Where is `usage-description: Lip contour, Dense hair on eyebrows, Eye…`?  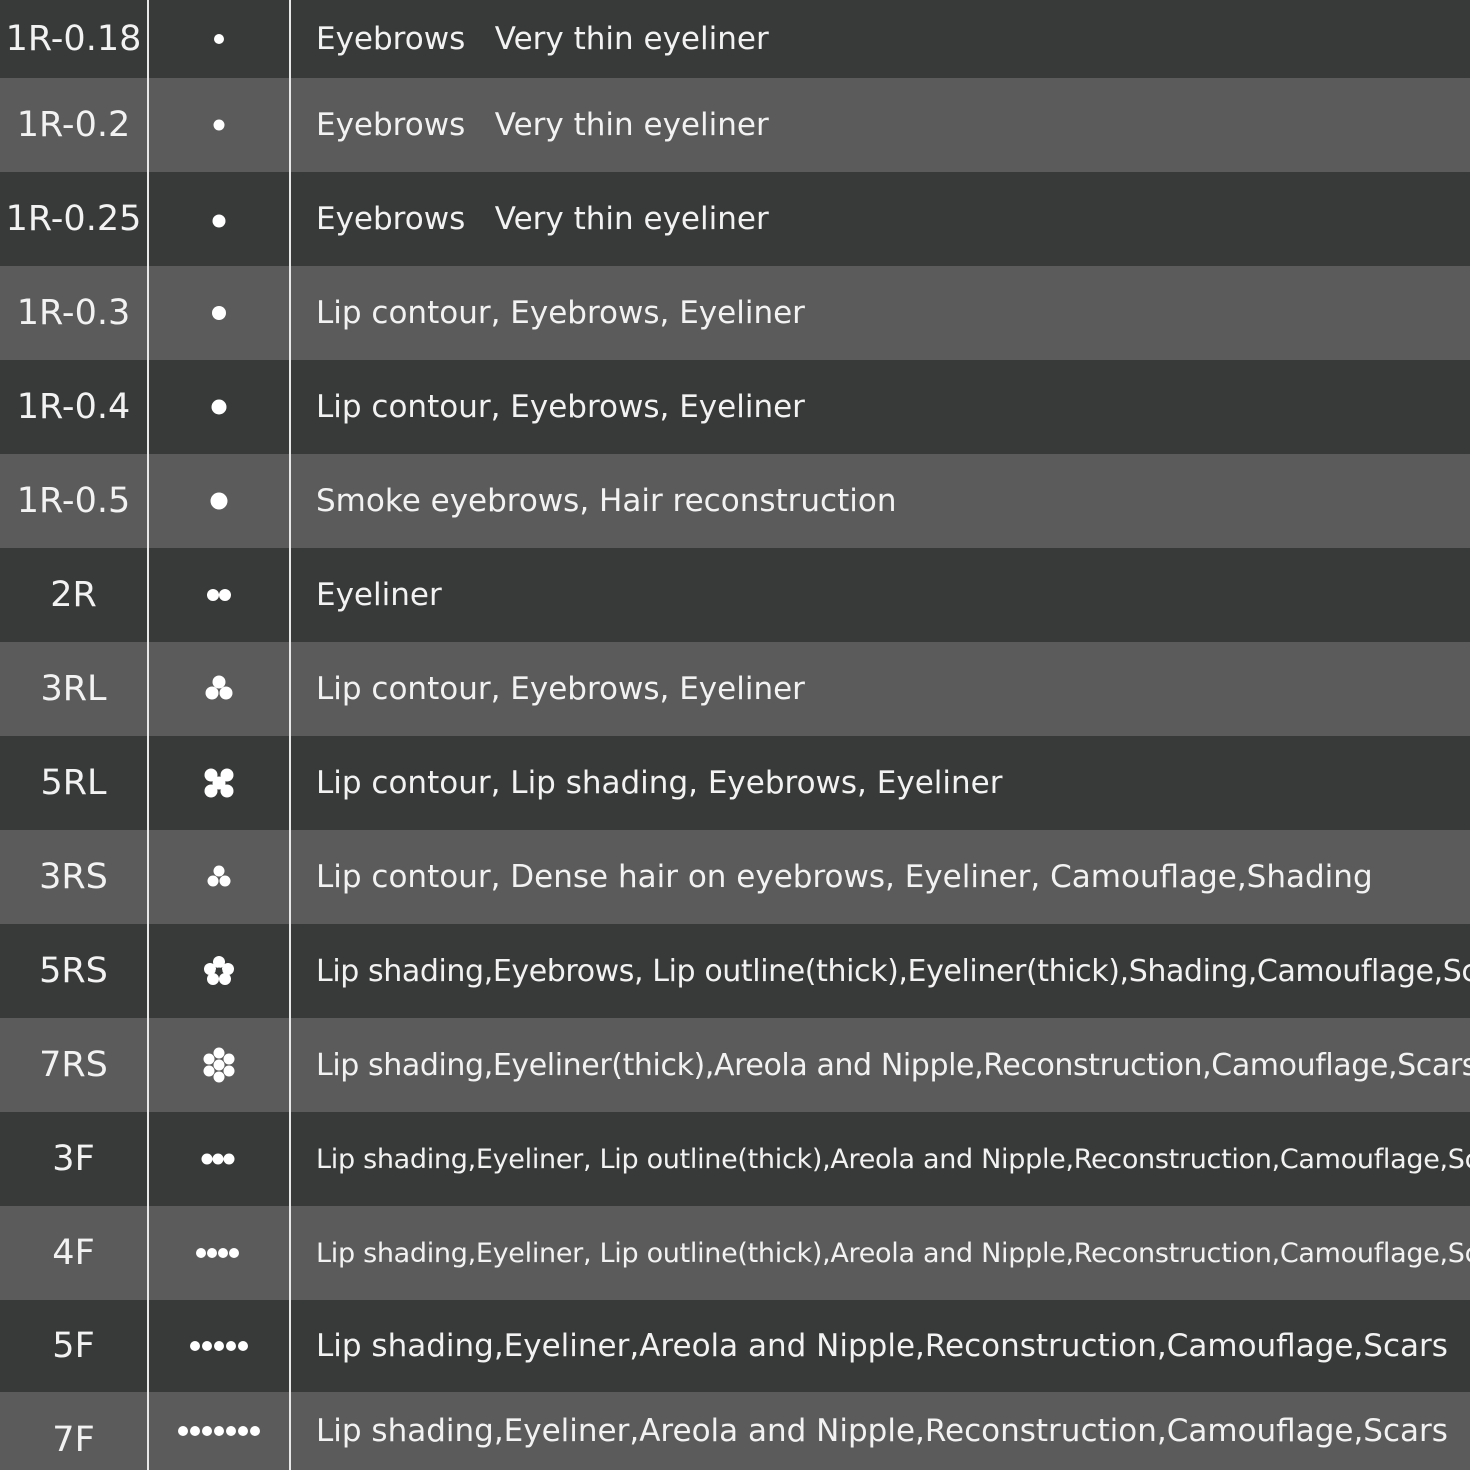
usage-description: Lip contour, Dense hair on eyebrows, Eye… is located at coordinates (844, 877).